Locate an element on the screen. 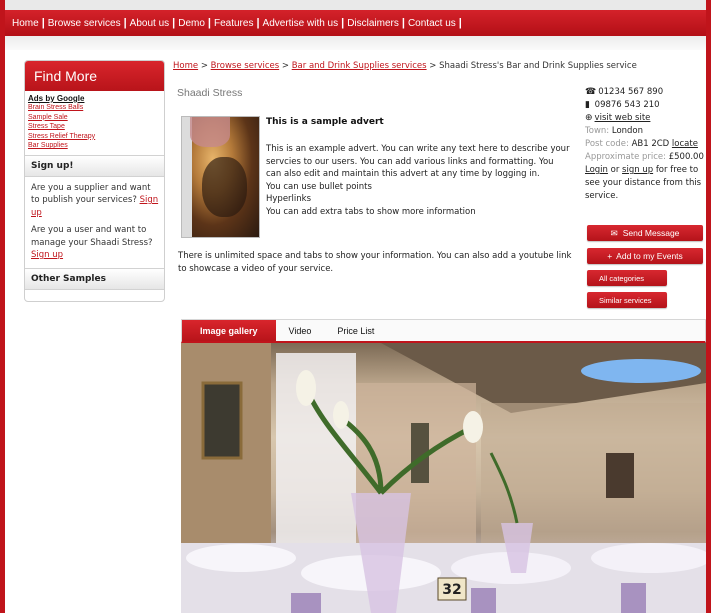  right-wall is located at coordinates (593, 473).